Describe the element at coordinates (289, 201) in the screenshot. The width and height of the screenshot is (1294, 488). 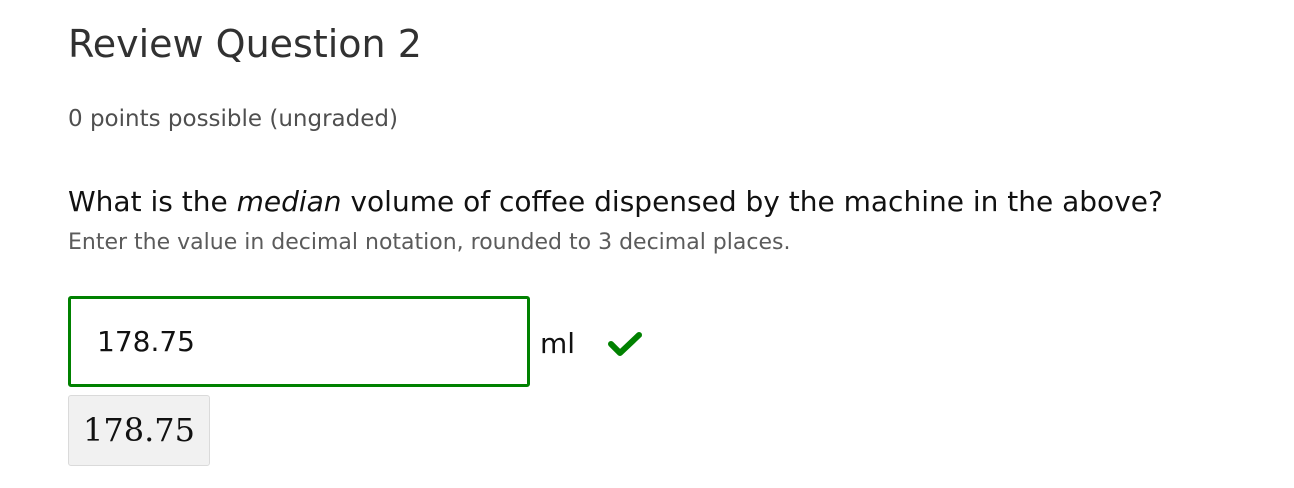
I see `question-emphasis: median` at that location.